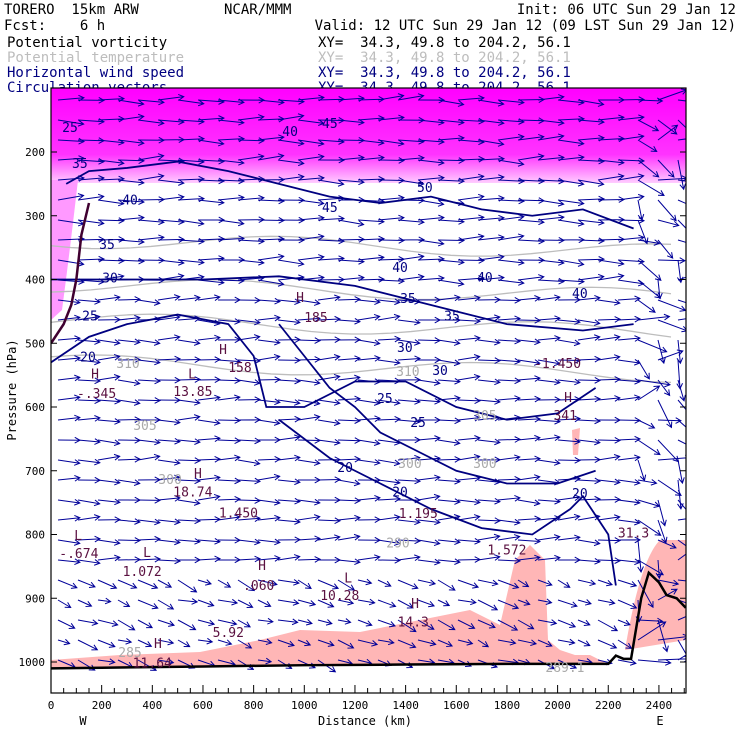  I want to click on theta-label: 310, so click(407, 372).